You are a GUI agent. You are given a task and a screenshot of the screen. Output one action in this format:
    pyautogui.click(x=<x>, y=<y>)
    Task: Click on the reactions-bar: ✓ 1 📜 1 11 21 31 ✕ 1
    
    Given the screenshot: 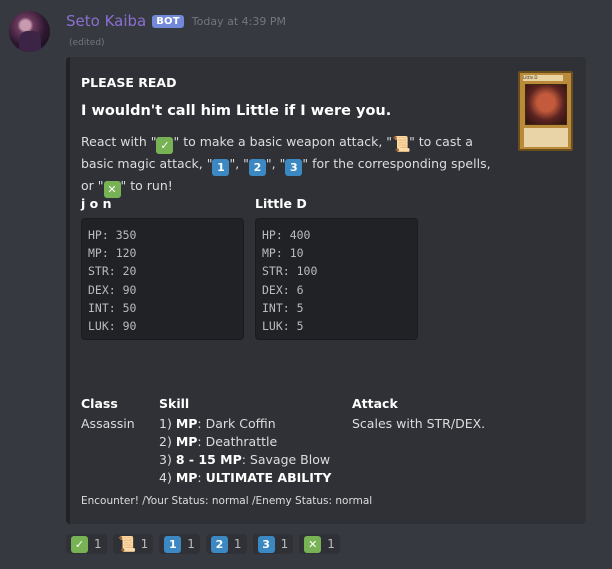 What is the action you would take?
    pyautogui.click(x=206, y=544)
    